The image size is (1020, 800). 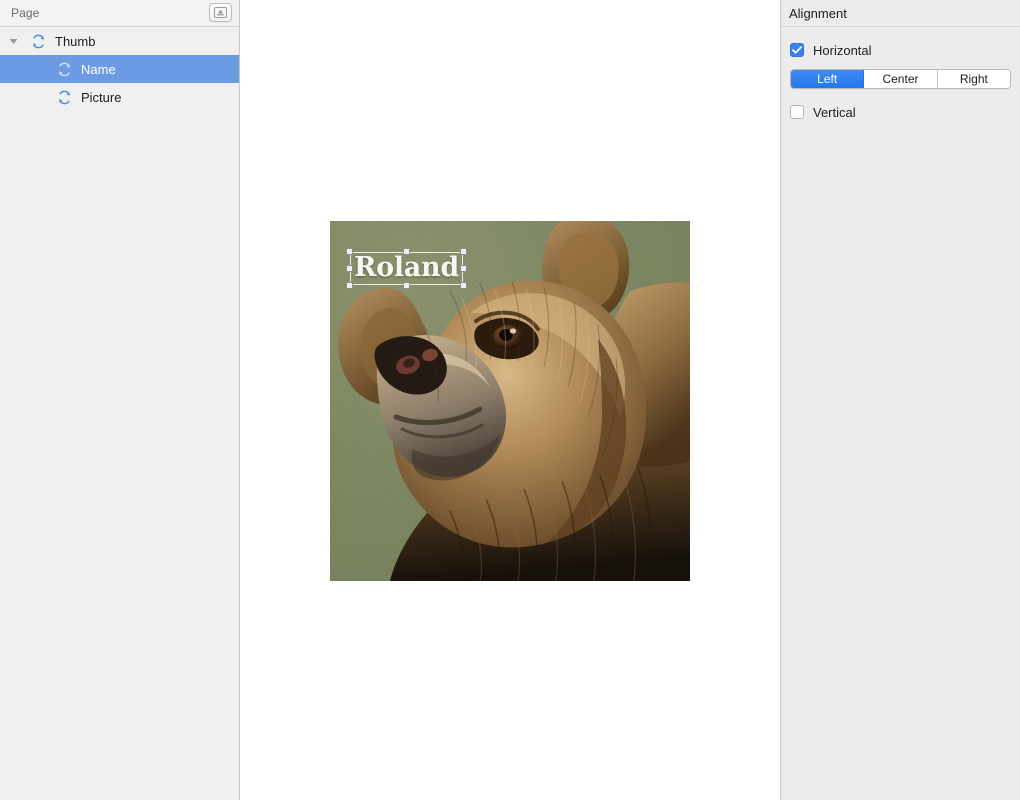 What do you see at coordinates (75, 41) in the screenshot?
I see `tree-row-label: Thumb` at bounding box center [75, 41].